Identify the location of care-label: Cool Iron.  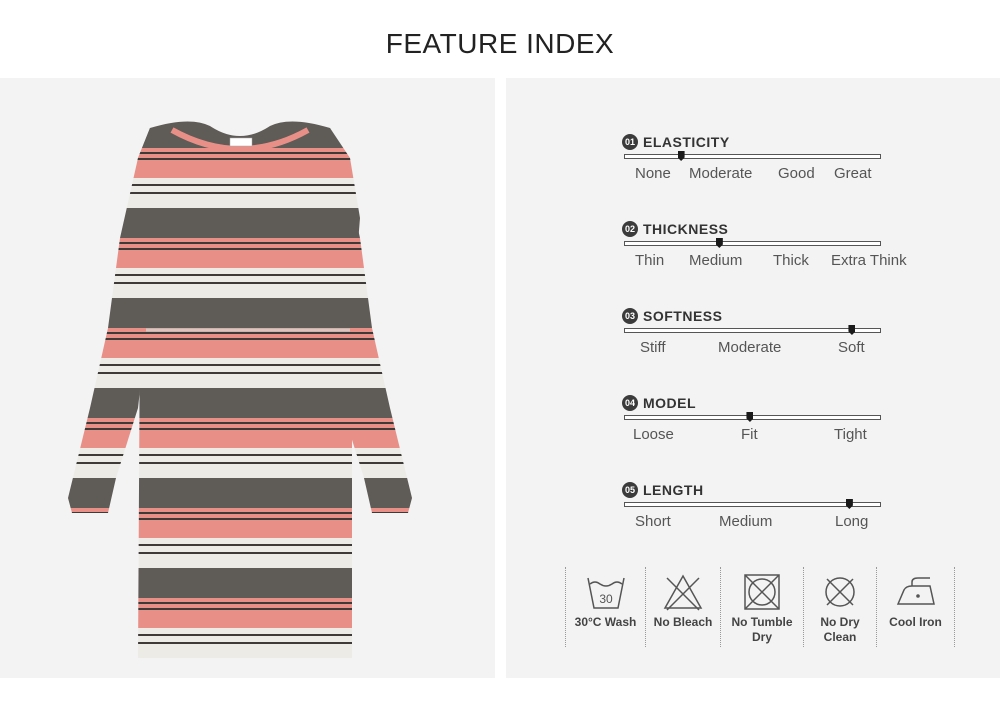
(915, 622).